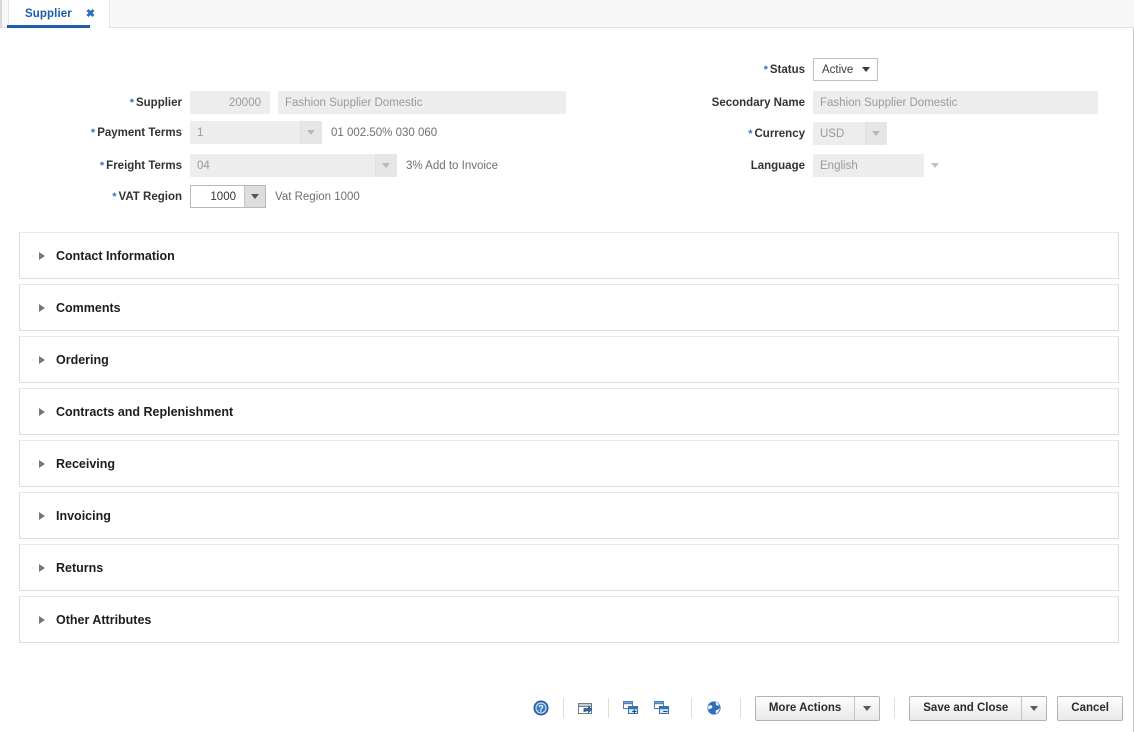 The height and width of the screenshot is (732, 1134). Describe the element at coordinates (866, 708) in the screenshot. I see `more-actions-dropdown-toggle` at that location.